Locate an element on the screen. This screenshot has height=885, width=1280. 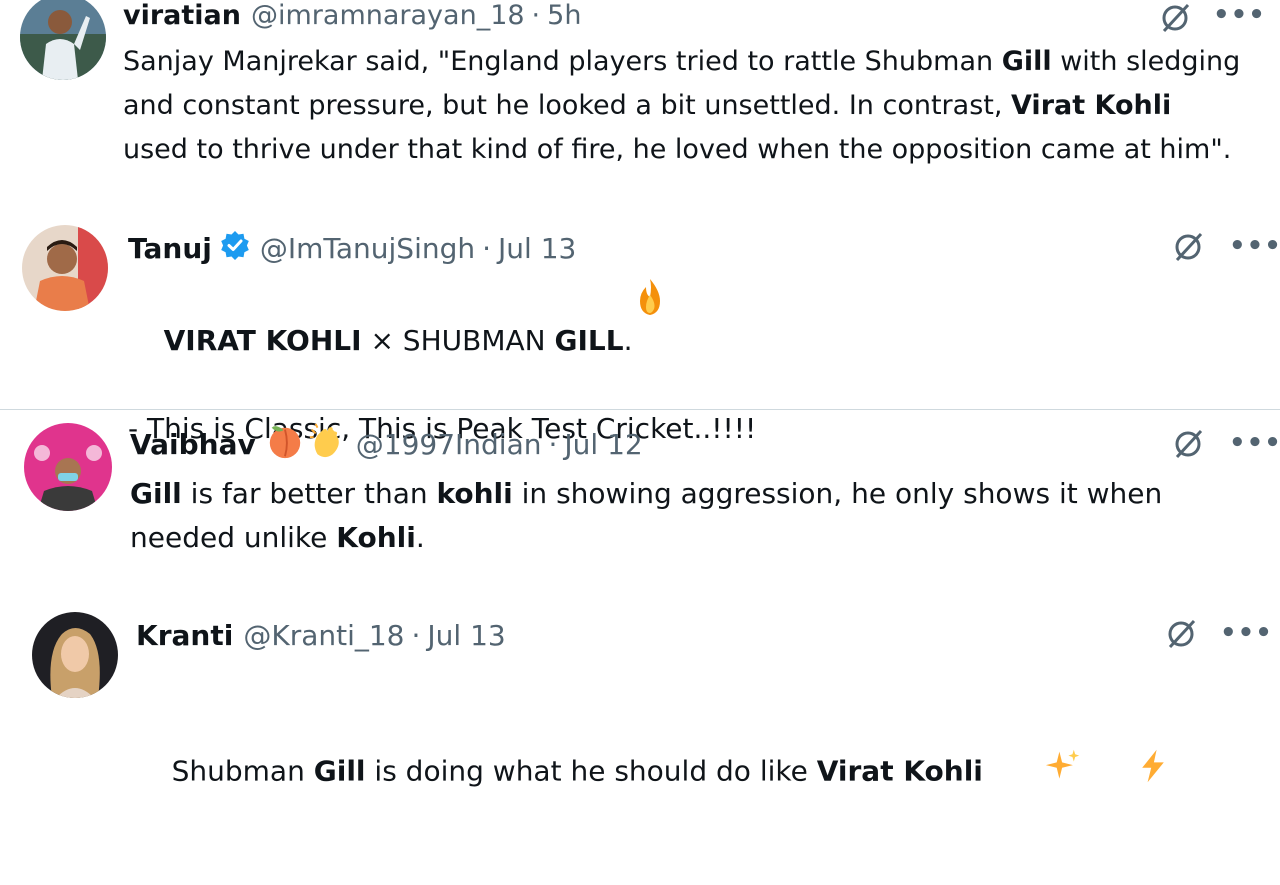
author-handle: @Kranti_18 is located at coordinates (323, 635).